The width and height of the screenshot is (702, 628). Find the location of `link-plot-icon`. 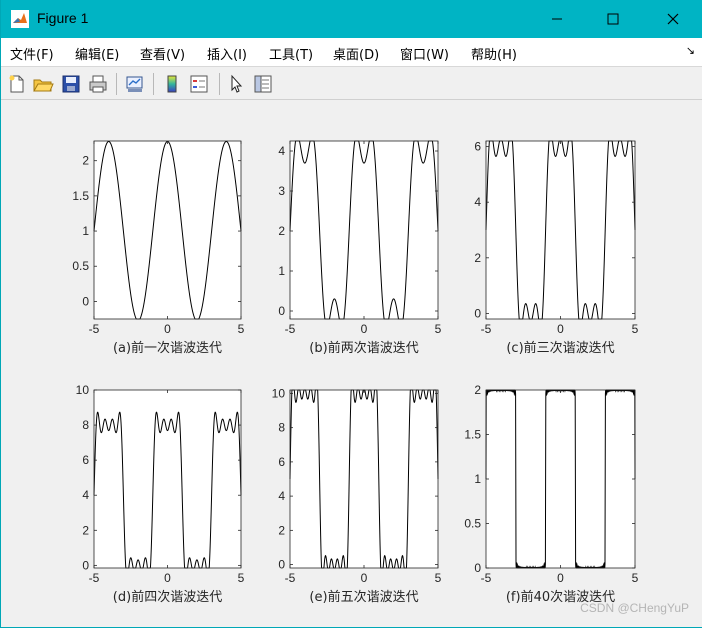

link-plot-icon is located at coordinates (135, 84).